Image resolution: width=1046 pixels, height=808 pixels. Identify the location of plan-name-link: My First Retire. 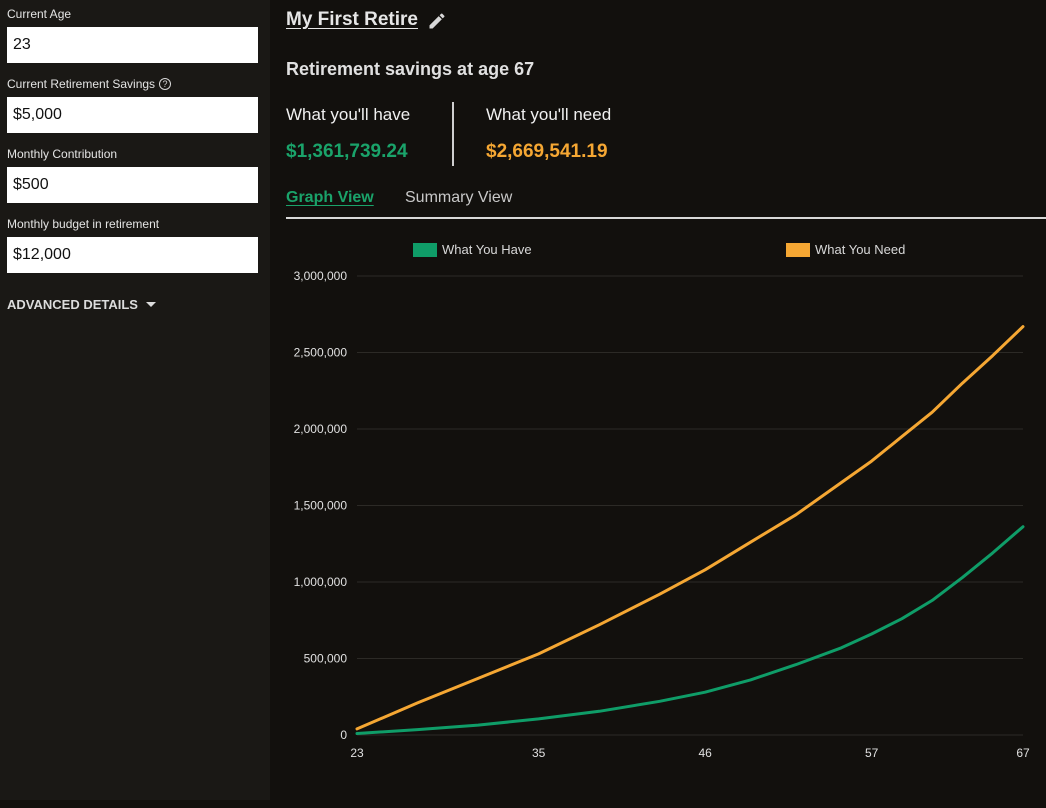
(352, 20).